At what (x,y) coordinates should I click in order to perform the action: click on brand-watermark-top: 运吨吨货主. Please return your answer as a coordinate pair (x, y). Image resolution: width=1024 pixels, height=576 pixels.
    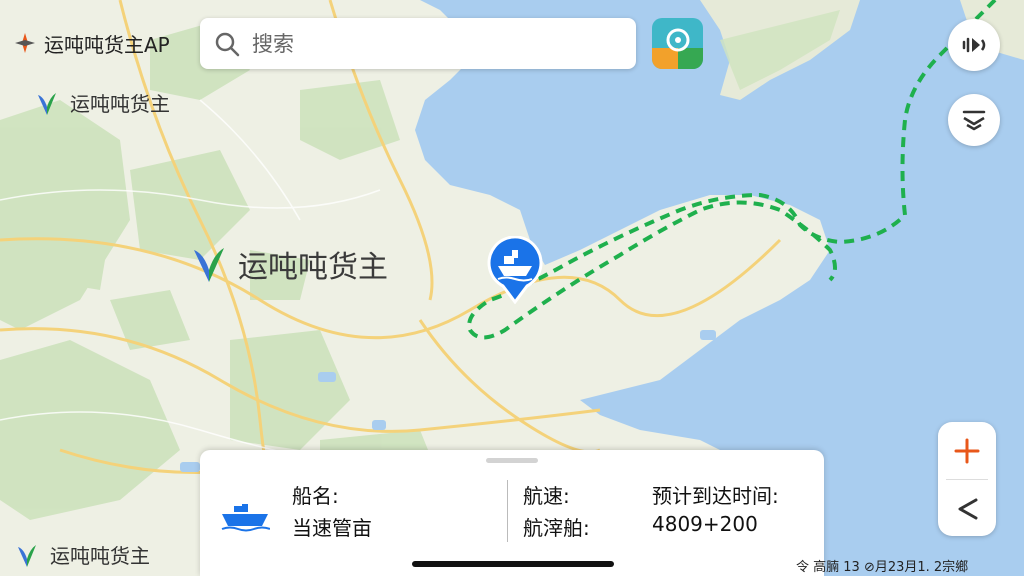
    Looking at the image, I should click on (100, 102).